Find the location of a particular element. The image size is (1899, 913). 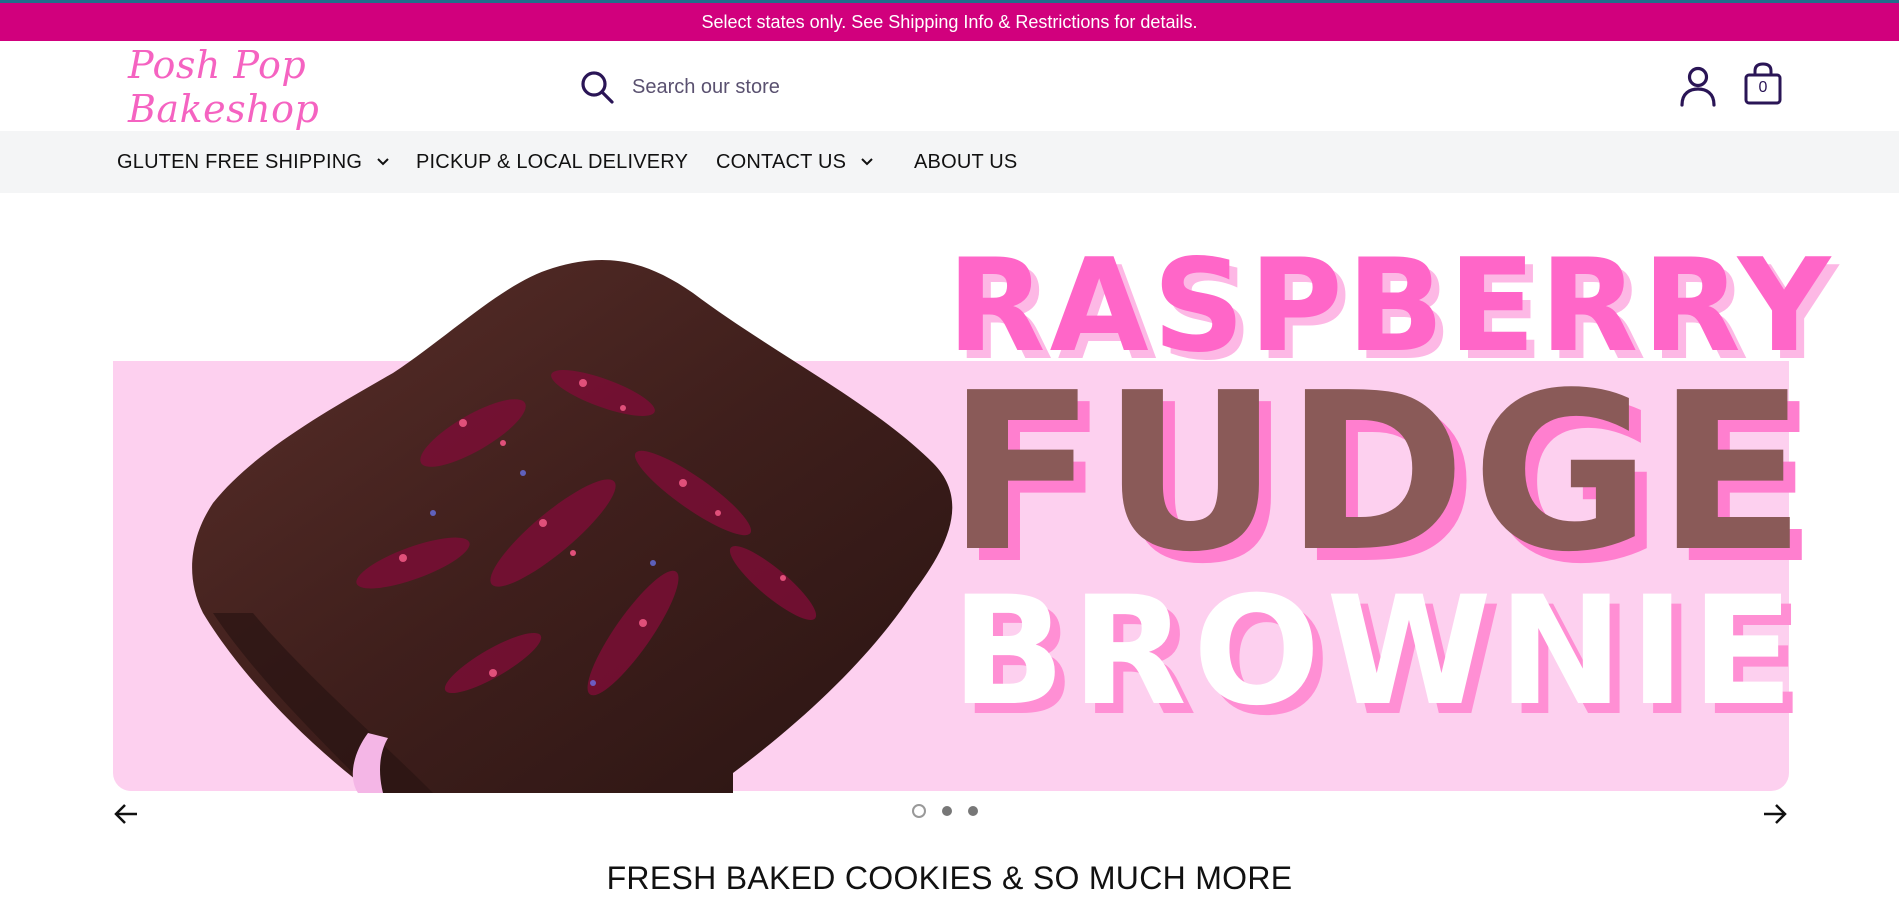

logo: Posh Pop Bakeshop is located at coordinates (273, 87).